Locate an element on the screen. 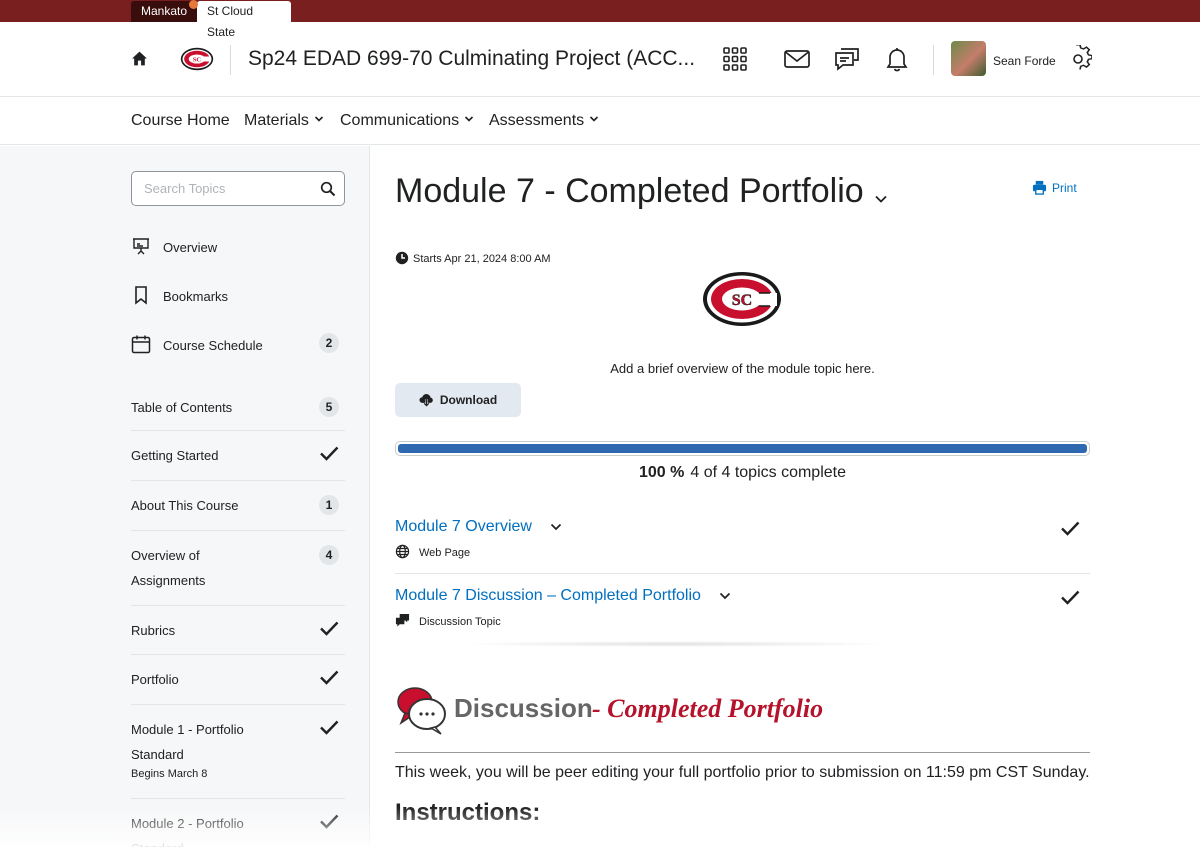 Image resolution: width=1200 pixels, height=847 pixels. printer-icon is located at coordinates (1039, 187).